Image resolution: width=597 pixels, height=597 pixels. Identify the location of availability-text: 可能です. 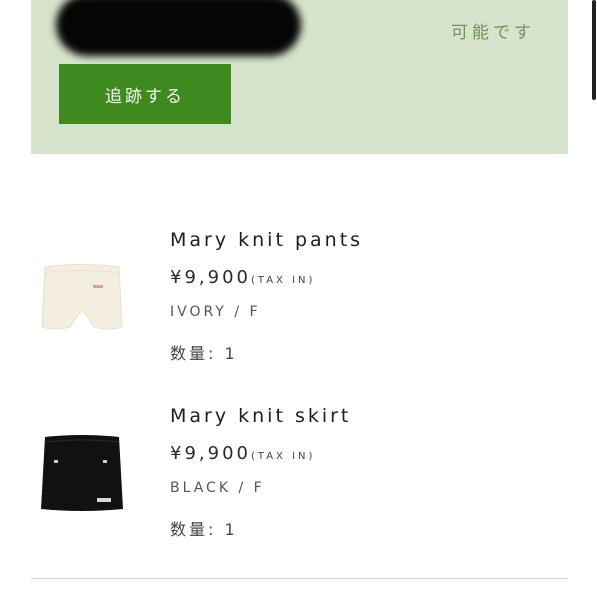
(493, 33).